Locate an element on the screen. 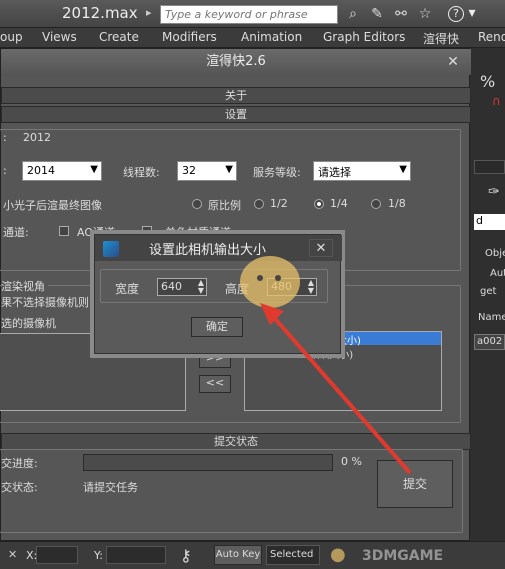 The height and width of the screenshot is (569, 505). render-option-label: 小光子后渲最终图像 is located at coordinates (52, 205).